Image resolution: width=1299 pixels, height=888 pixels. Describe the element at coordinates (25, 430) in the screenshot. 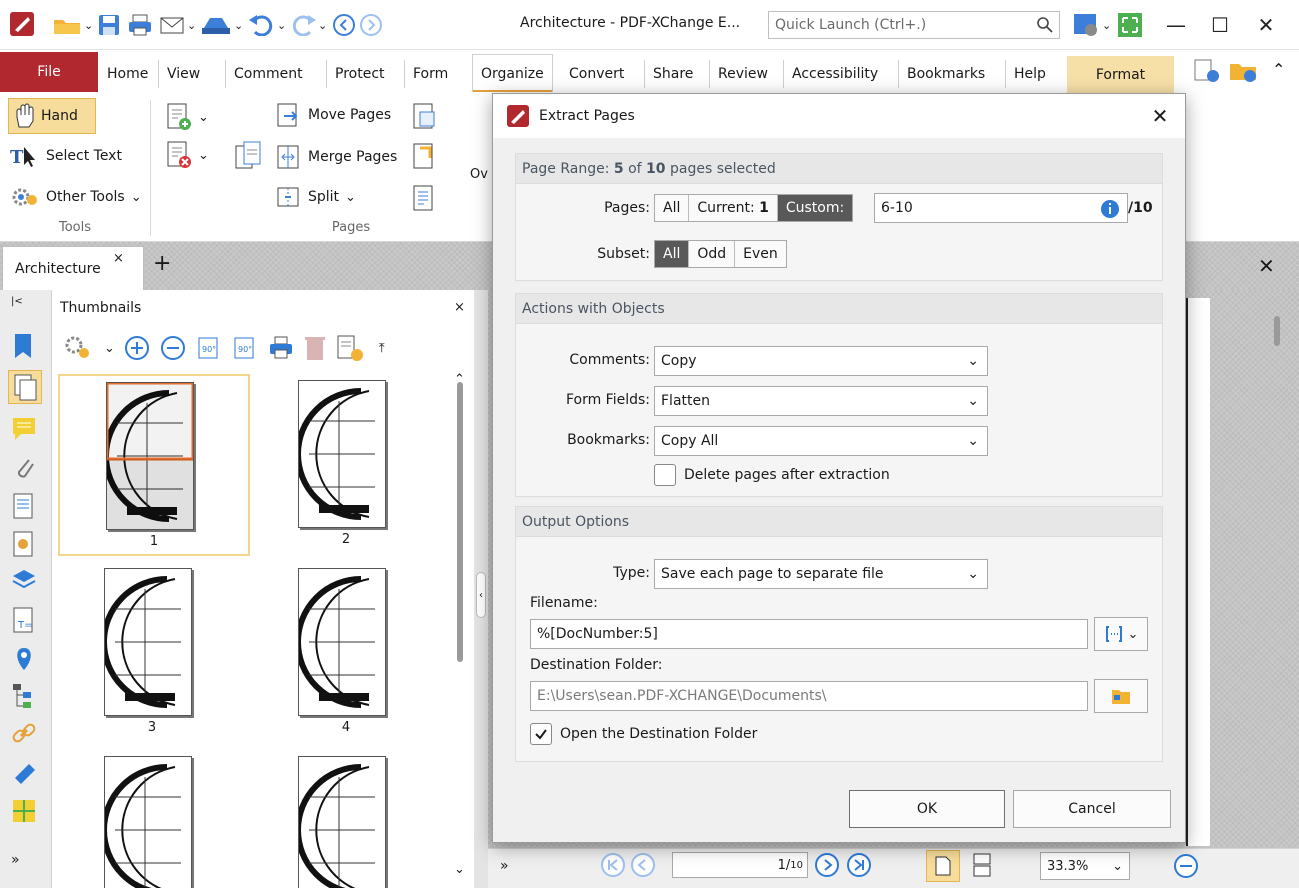

I see `comments-panel-icon` at that location.